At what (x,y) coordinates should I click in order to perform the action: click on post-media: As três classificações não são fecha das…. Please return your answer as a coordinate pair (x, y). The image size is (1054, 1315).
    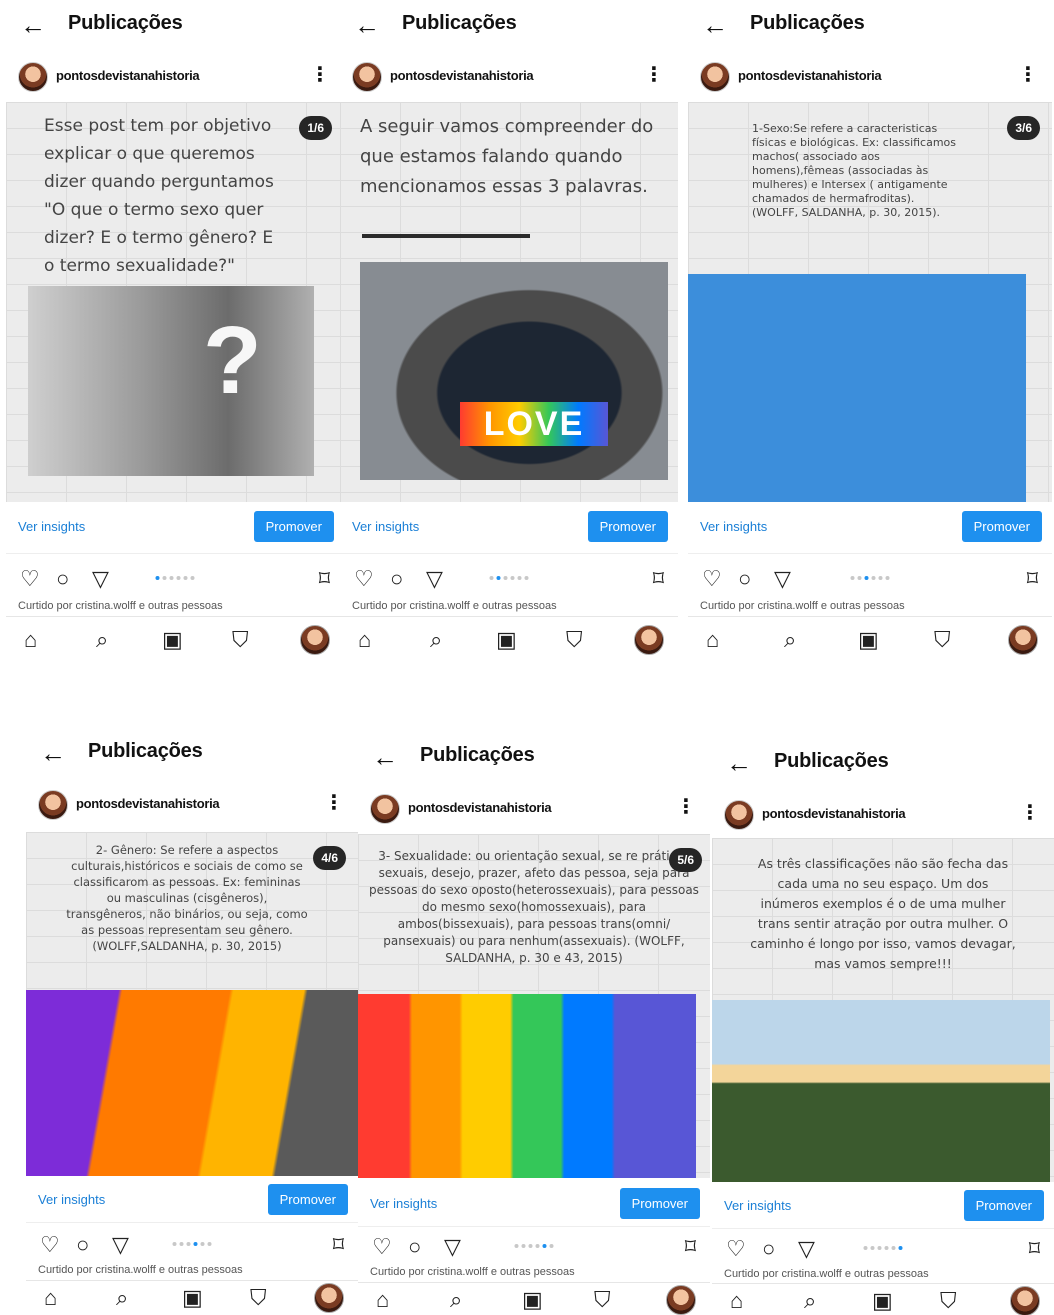
    Looking at the image, I should click on (883, 1010).